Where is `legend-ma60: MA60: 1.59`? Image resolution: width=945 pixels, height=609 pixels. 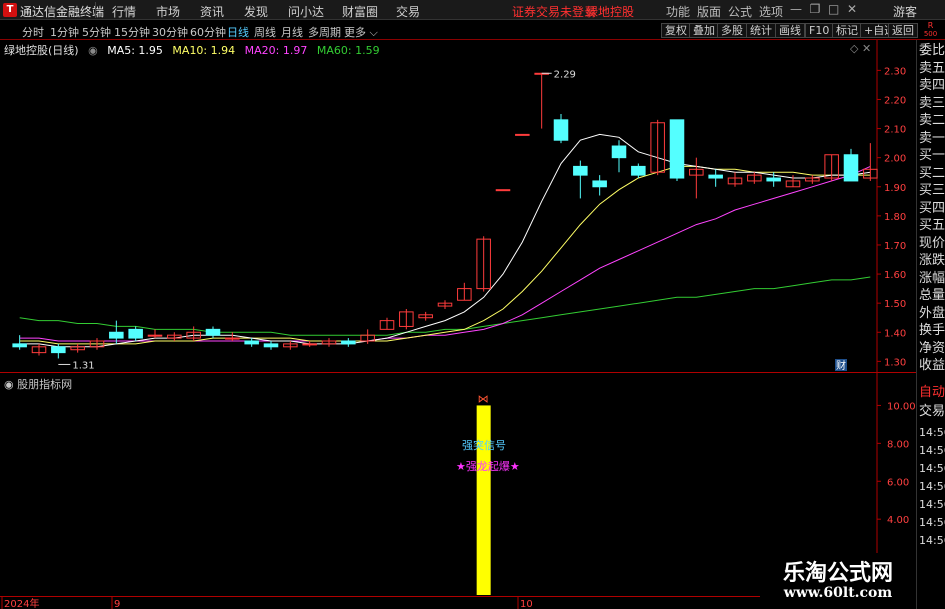 legend-ma60: MA60: 1.59 is located at coordinates (348, 50).